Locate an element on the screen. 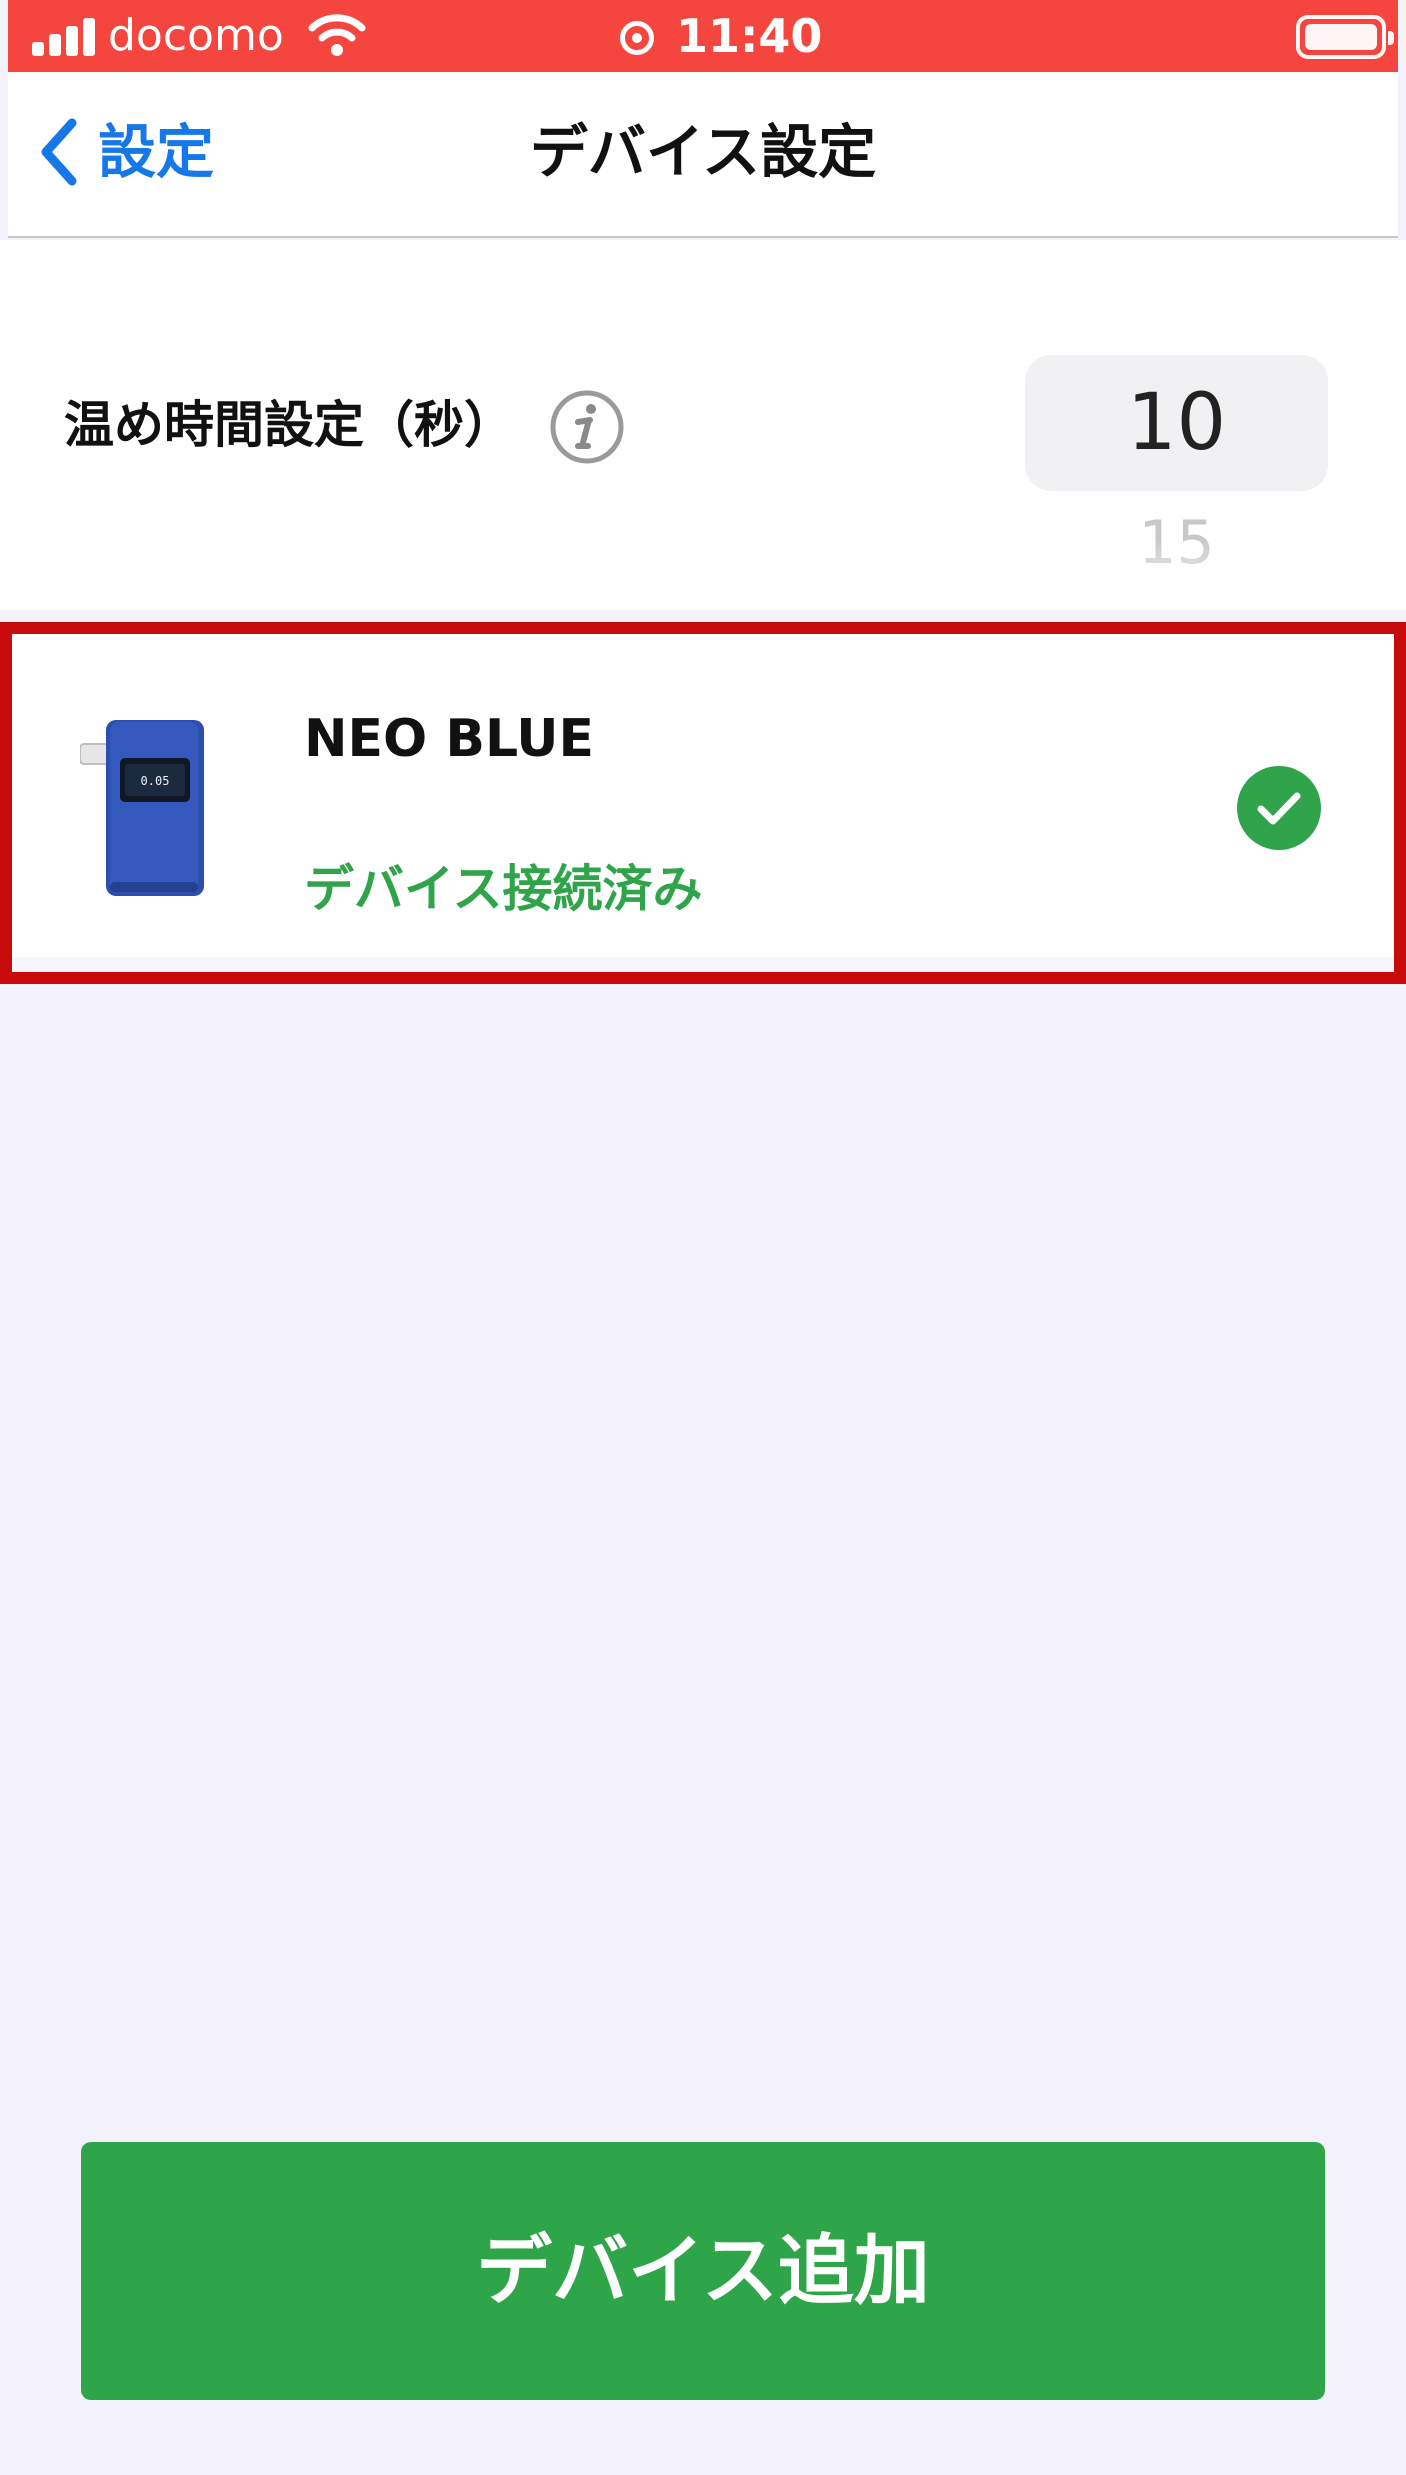  warmup-time-setting: 温め時間設定（秒） 10 15 is located at coordinates (703, 425).